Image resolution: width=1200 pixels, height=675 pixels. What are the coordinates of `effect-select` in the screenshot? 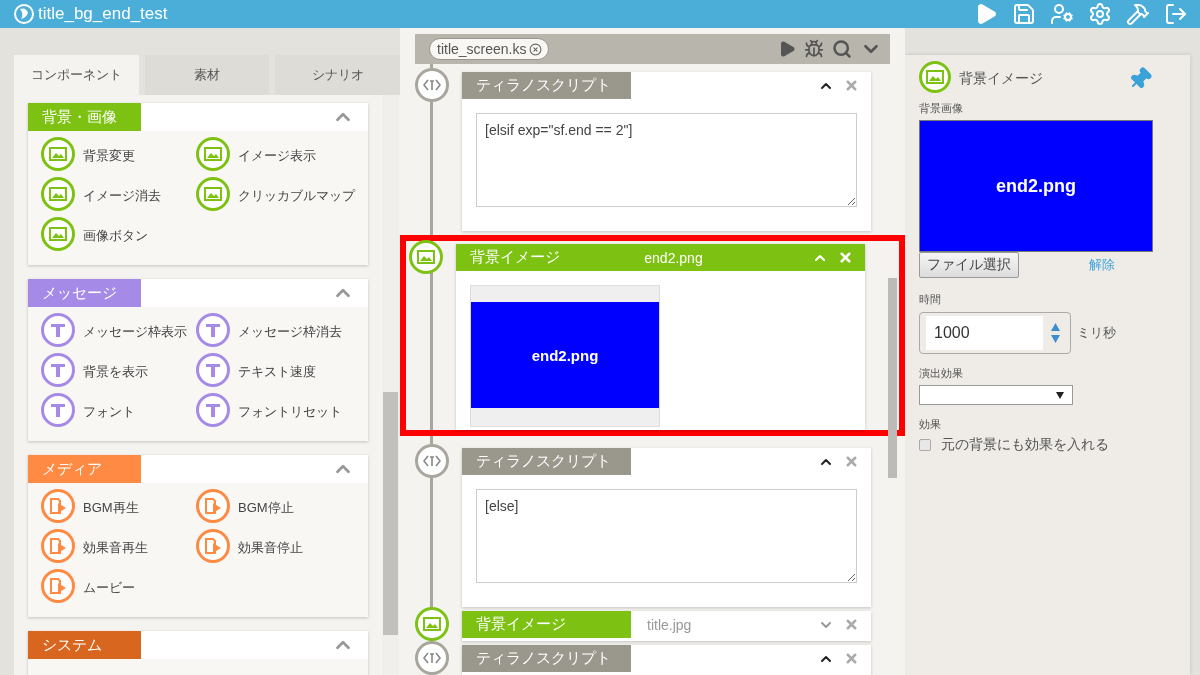 It's located at (996, 395).